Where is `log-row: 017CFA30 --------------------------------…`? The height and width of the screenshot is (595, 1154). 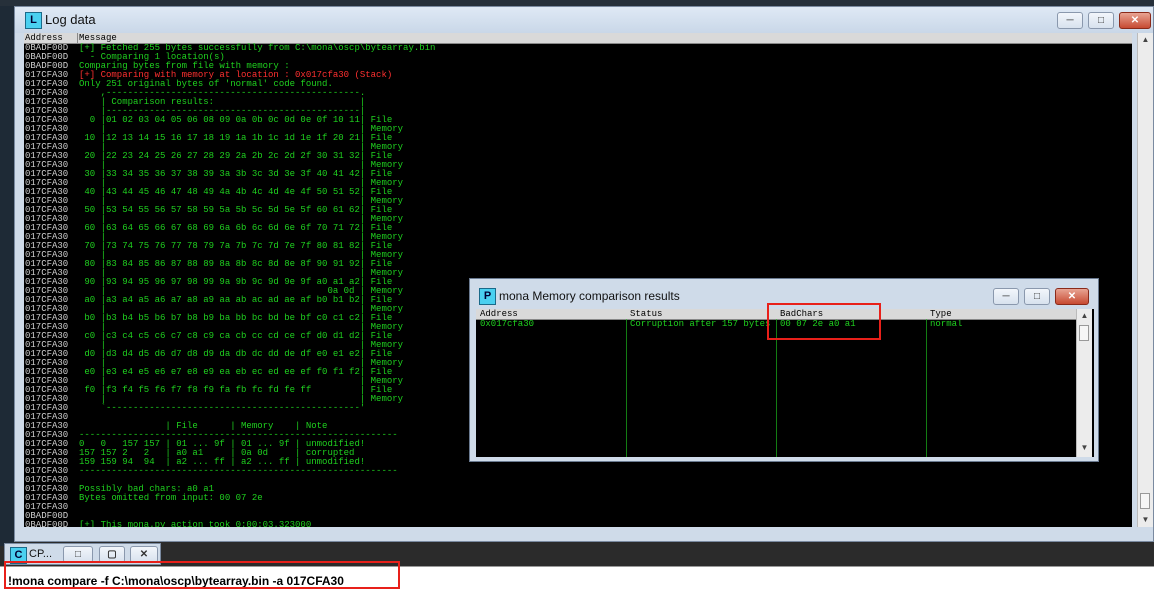 log-row: 017CFA30 --------------------------------… is located at coordinates (578, 471).